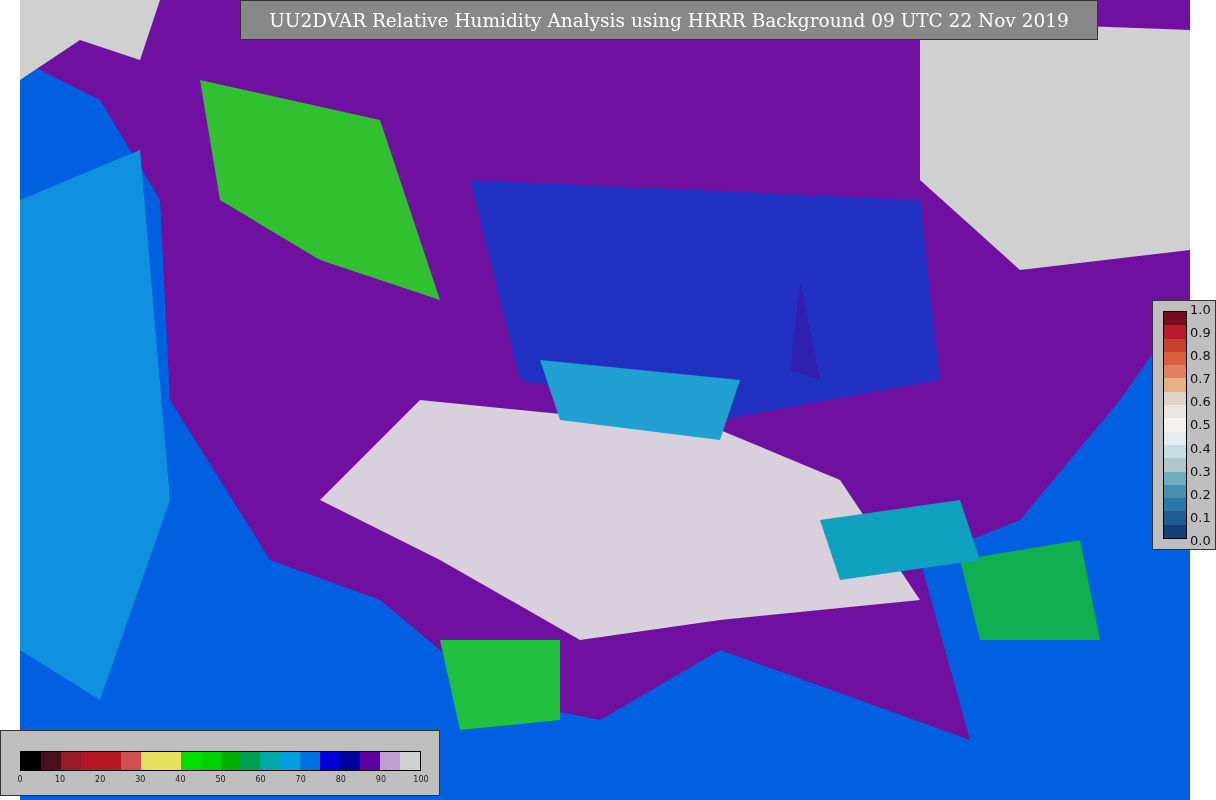 The height and width of the screenshot is (800, 1216). What do you see at coordinates (20, 779) in the screenshot?
I see `tick-label: 0` at bounding box center [20, 779].